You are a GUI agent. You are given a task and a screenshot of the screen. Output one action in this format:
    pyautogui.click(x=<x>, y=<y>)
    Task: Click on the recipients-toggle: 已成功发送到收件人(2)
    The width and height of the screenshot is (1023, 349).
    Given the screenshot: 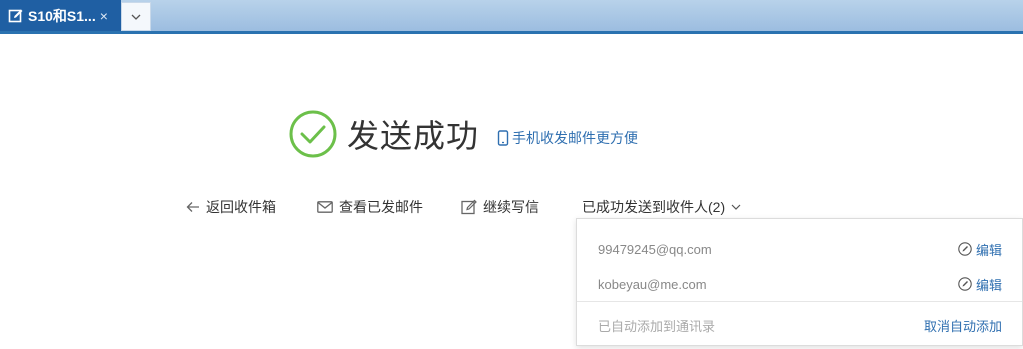 What is the action you would take?
    pyautogui.click(x=664, y=207)
    